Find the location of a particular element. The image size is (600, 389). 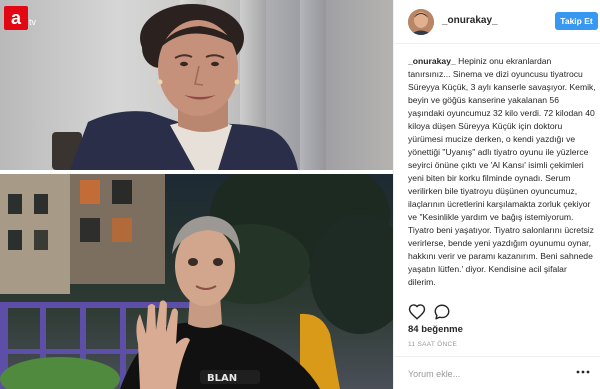

comment-bar is located at coordinates (497, 372).